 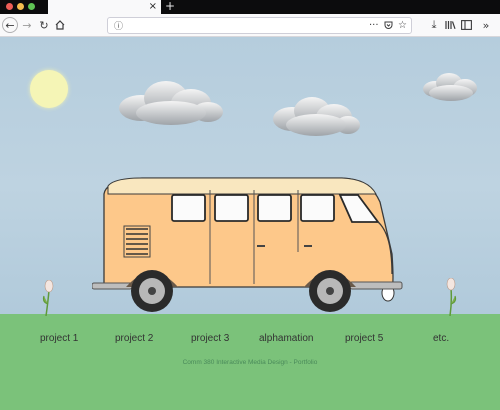 I want to click on overflow-icon: », so click(x=486, y=25).